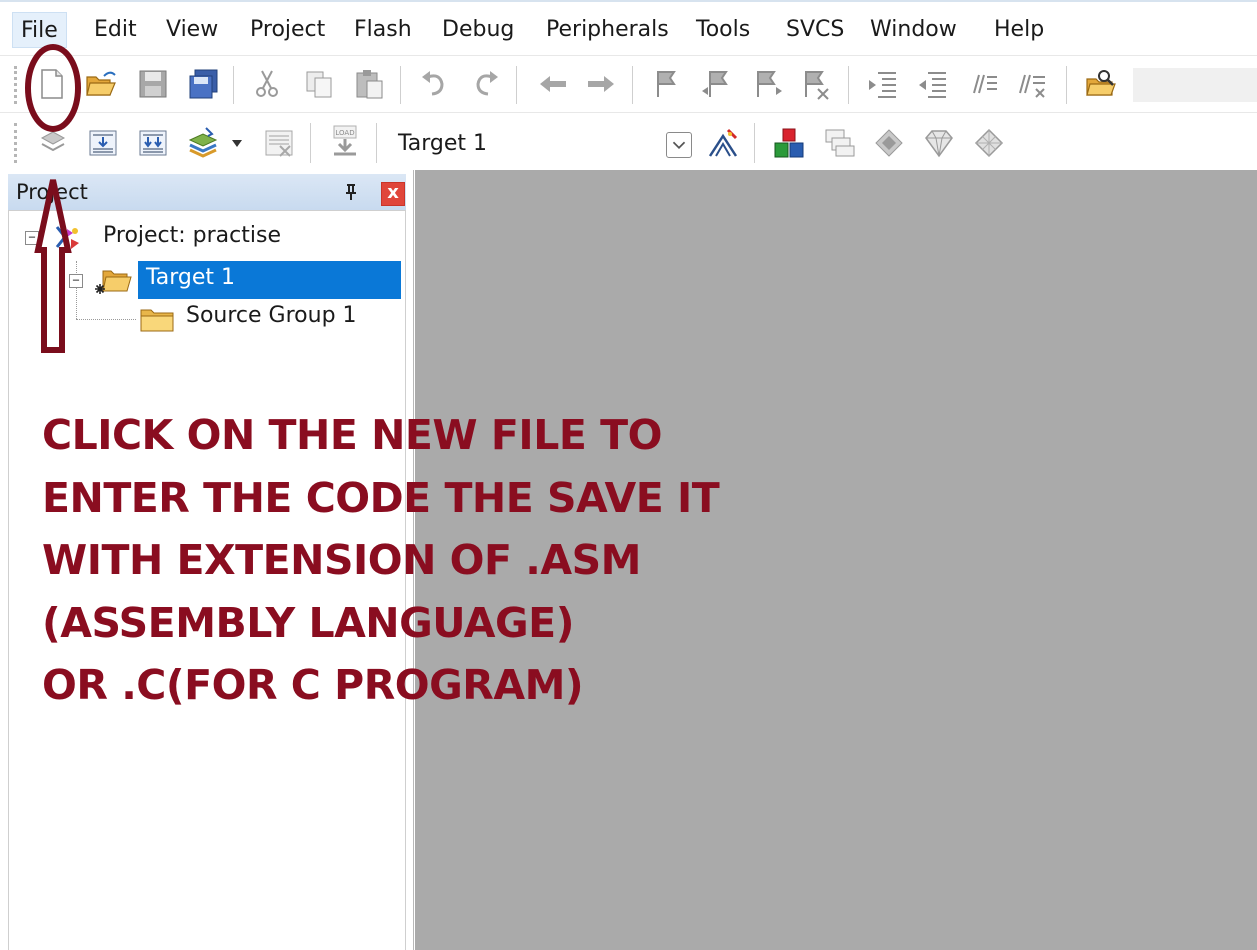 The width and height of the screenshot is (1257, 950). Describe the element at coordinates (113, 282) in the screenshot. I see `target-folder-icon` at that location.